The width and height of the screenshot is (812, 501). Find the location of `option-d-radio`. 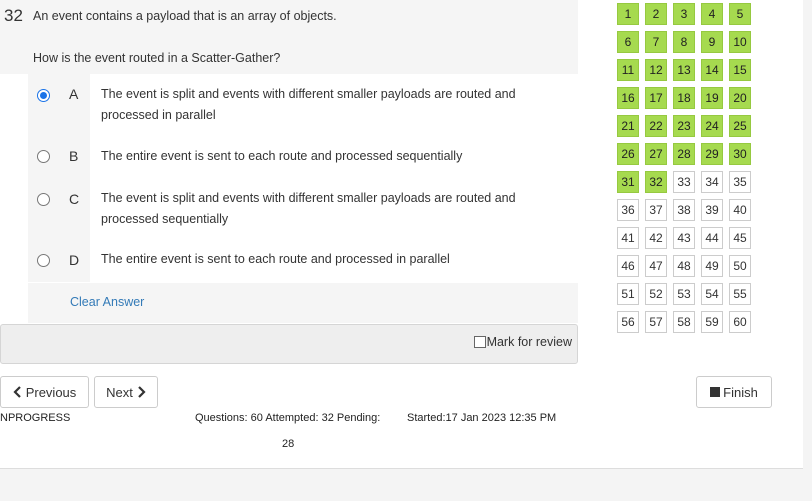

option-d-radio is located at coordinates (43, 260).